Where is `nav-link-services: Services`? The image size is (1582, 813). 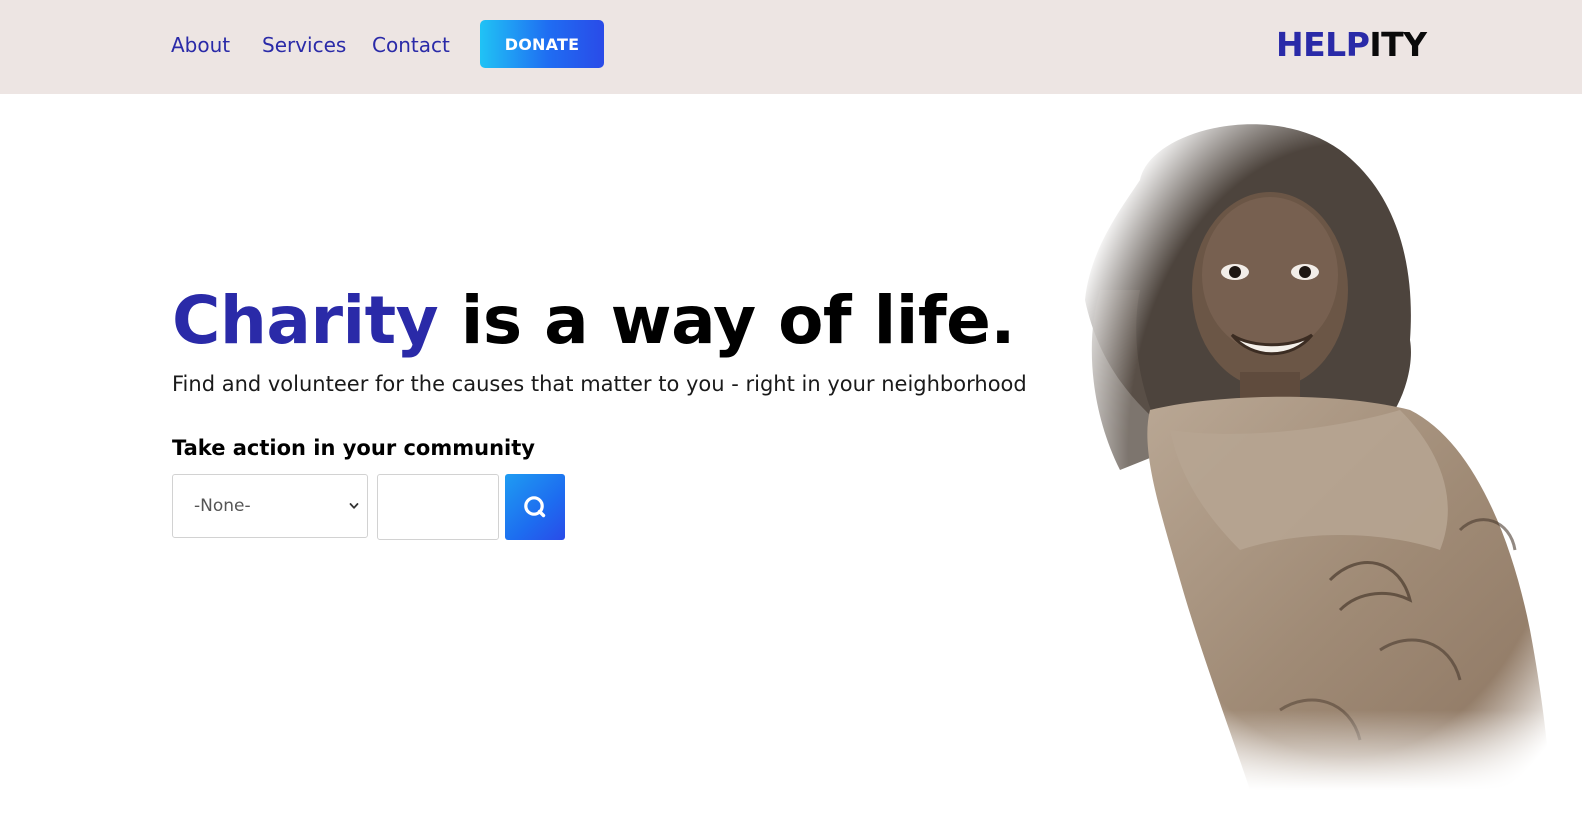
nav-link-services: Services is located at coordinates (304, 45).